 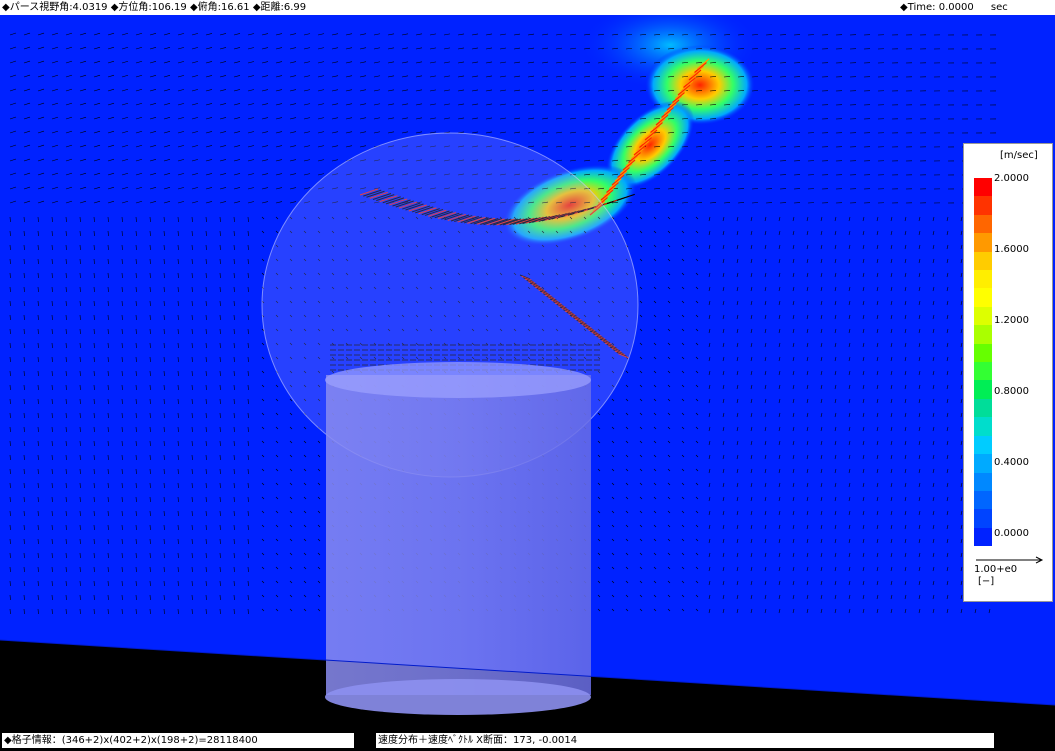 What do you see at coordinates (999, 7) in the screenshot?
I see `time-unit: sec` at bounding box center [999, 7].